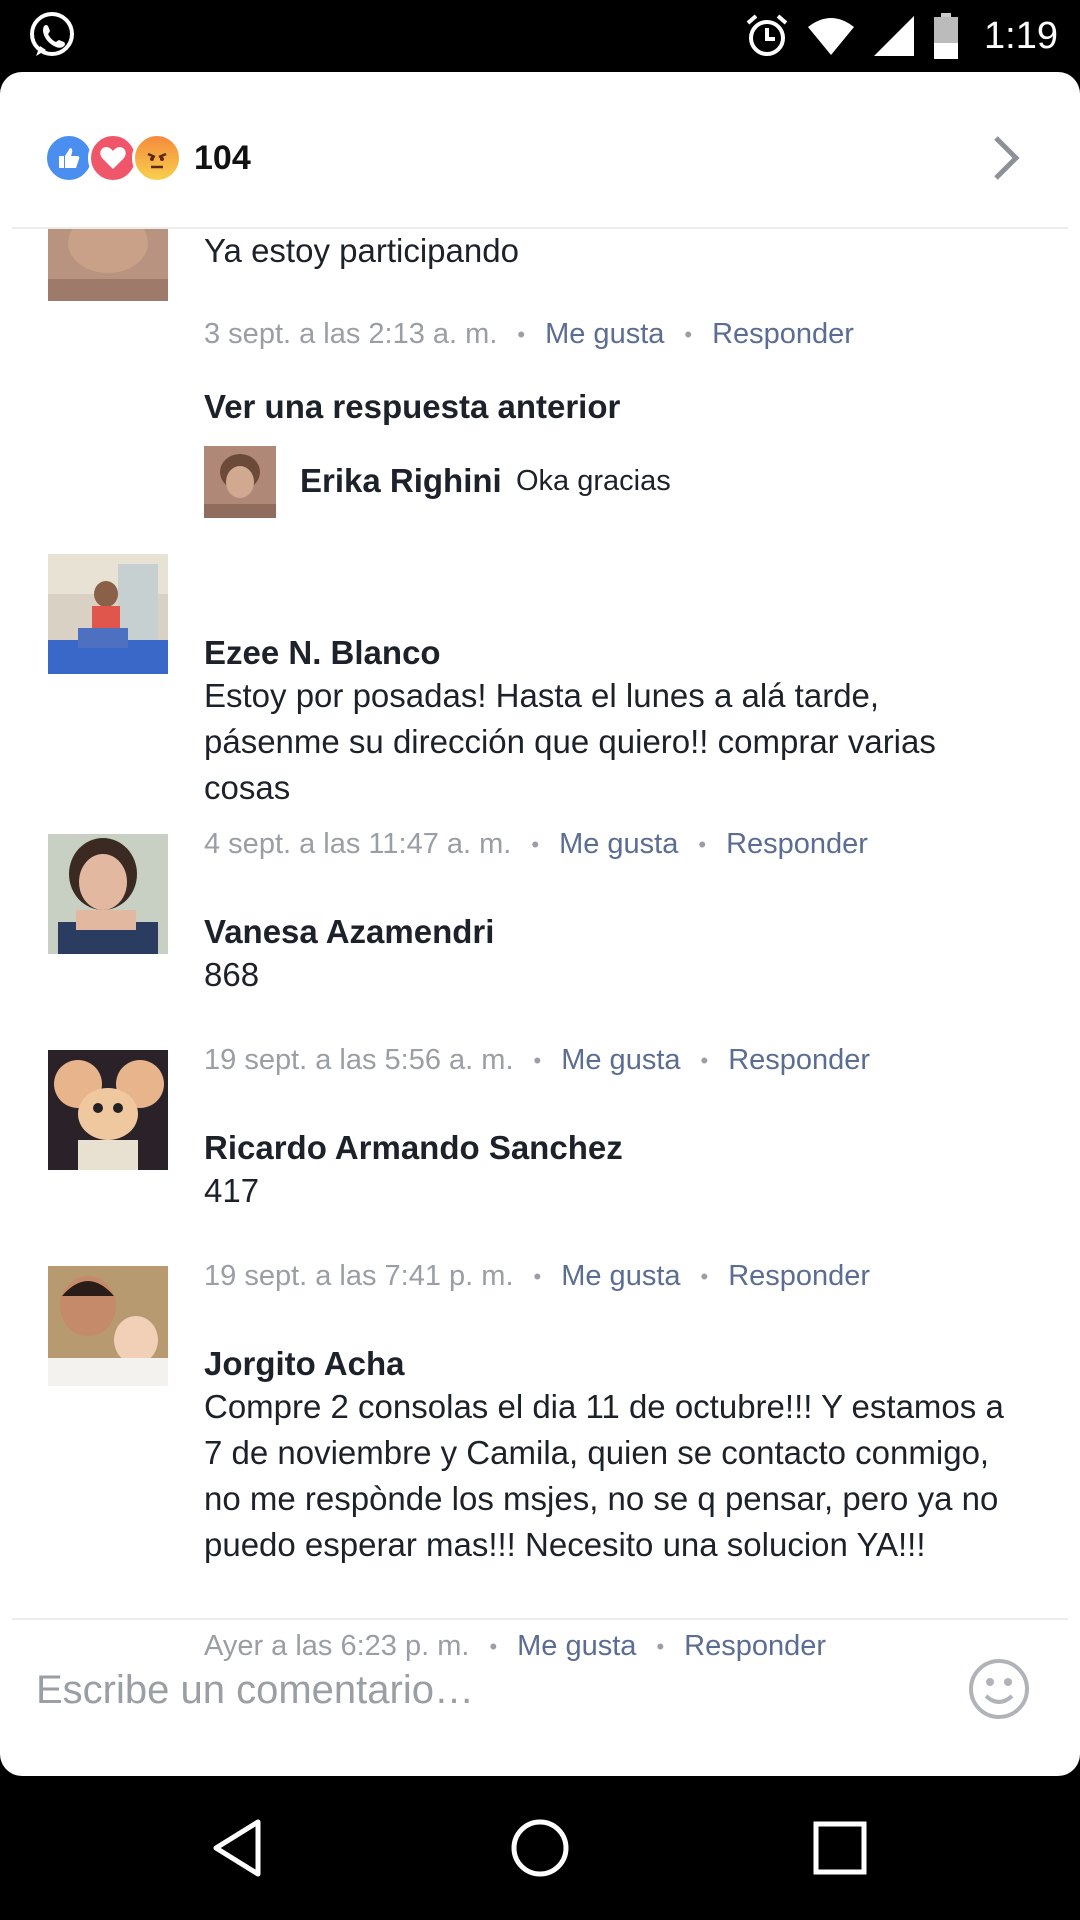 Image resolution: width=1080 pixels, height=1920 pixels. What do you see at coordinates (999, 1689) in the screenshot?
I see `emoji-icon` at bounding box center [999, 1689].